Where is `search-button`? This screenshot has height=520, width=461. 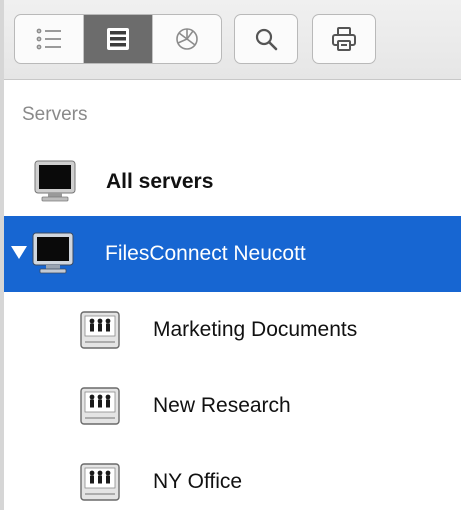 search-button is located at coordinates (266, 39).